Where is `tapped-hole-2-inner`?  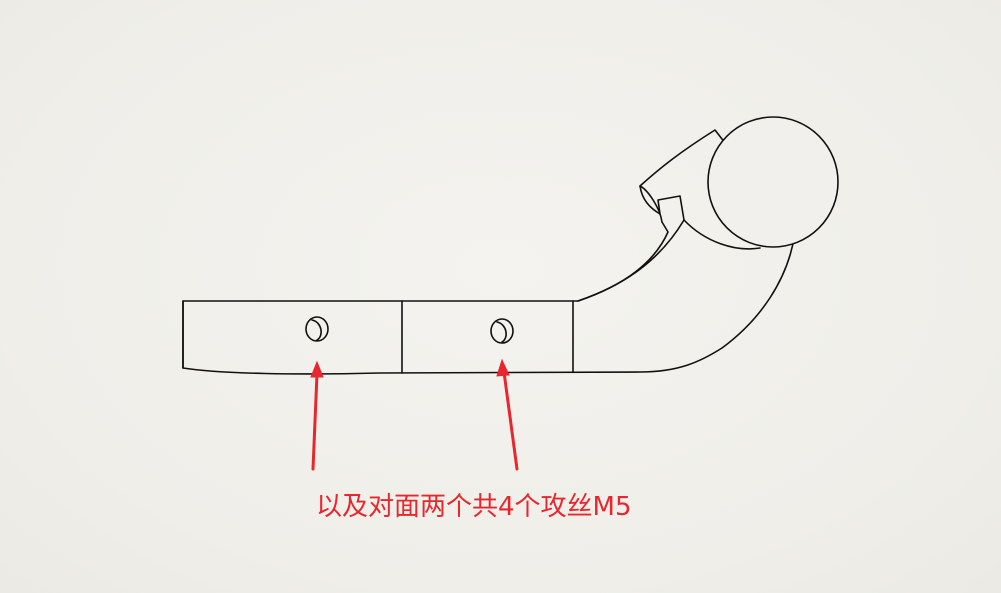
tapped-hole-2-inner is located at coordinates (501, 332).